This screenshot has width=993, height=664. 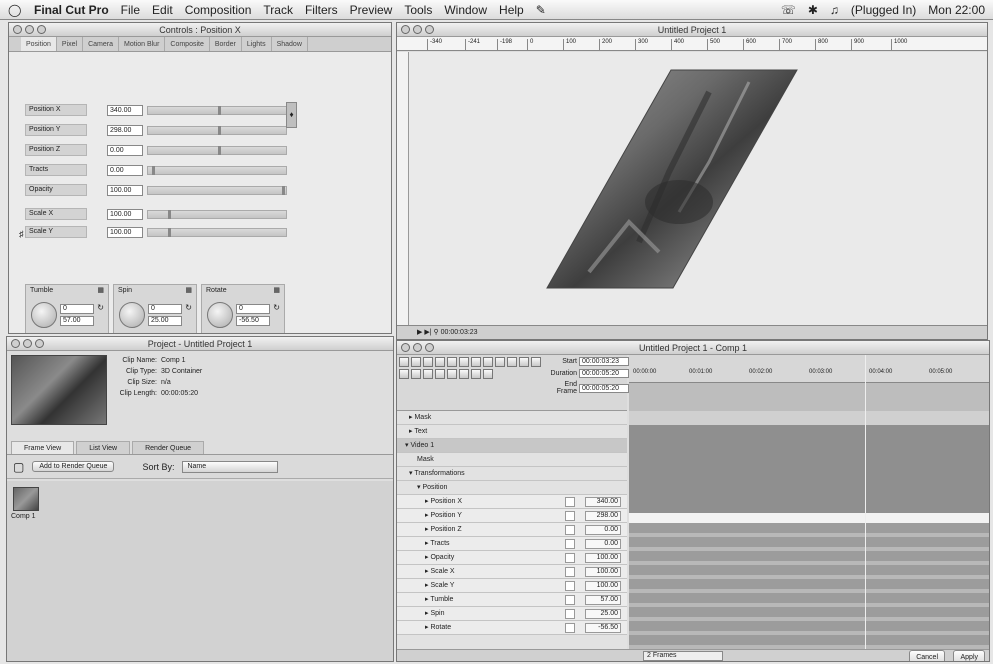 What do you see at coordinates (488, 362) in the screenshot?
I see `filter-icon` at bounding box center [488, 362].